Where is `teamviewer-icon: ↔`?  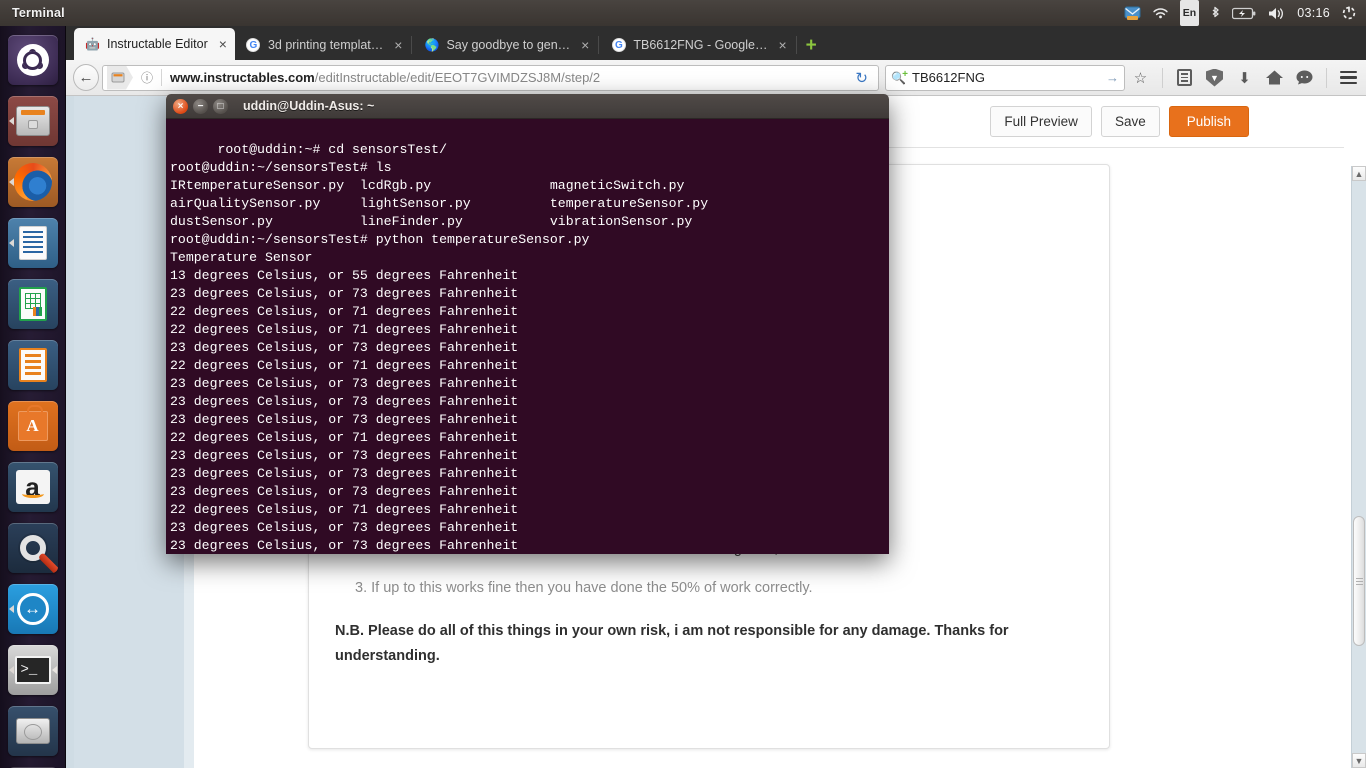 teamviewer-icon: ↔ is located at coordinates (32, 609).